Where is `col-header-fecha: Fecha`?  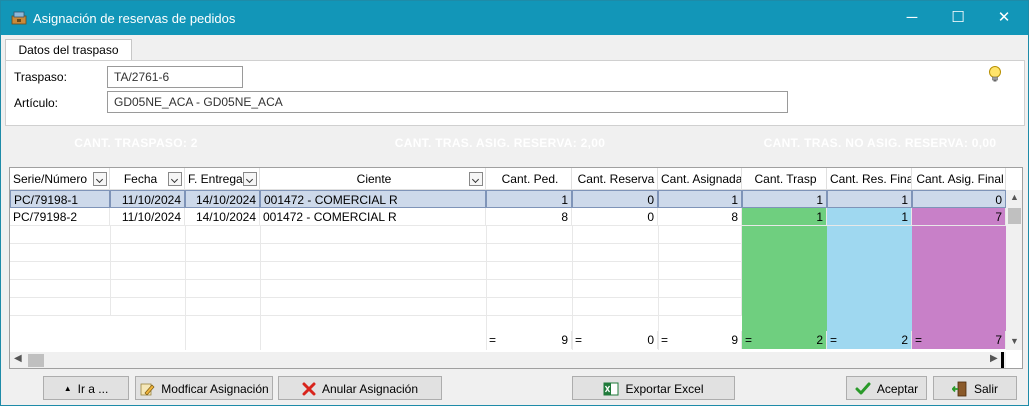 col-header-fecha: Fecha is located at coordinates (147, 179).